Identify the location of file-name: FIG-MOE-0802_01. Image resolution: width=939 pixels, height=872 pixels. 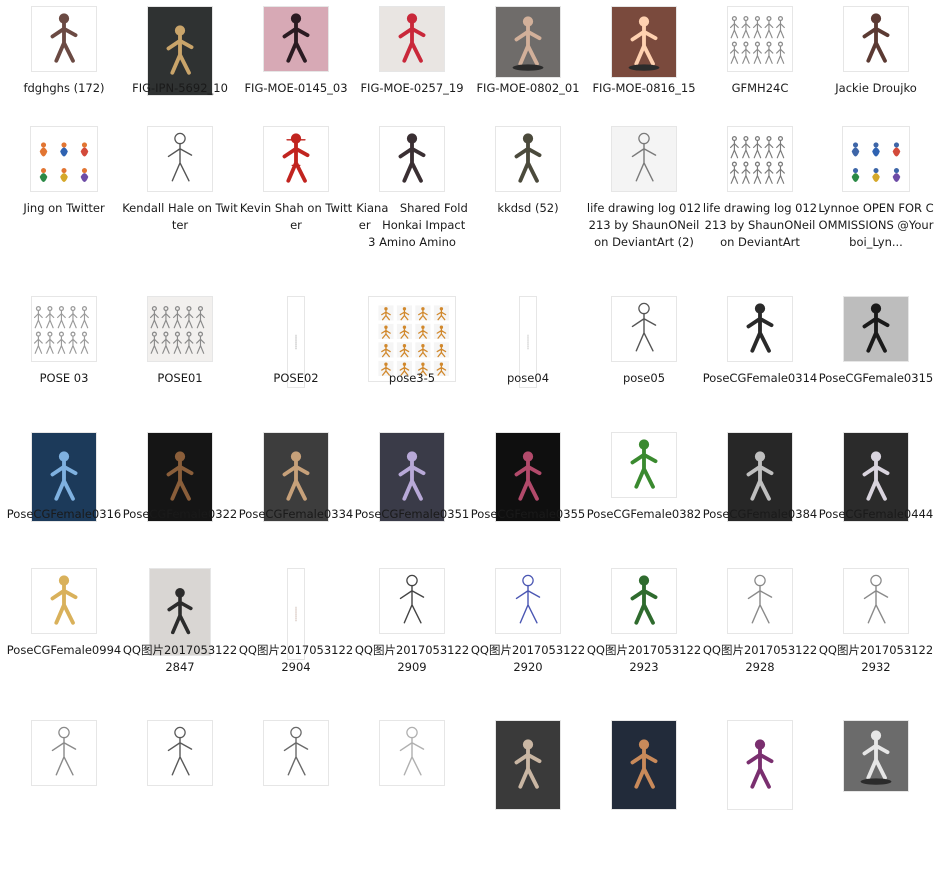
(528, 88).